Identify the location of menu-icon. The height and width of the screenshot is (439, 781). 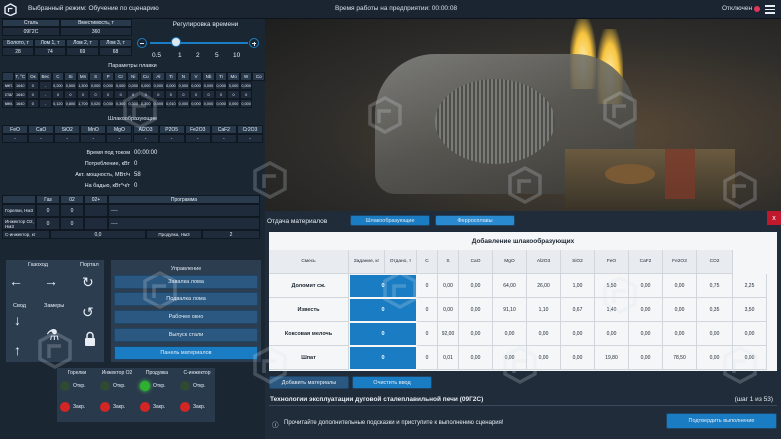
(770, 9).